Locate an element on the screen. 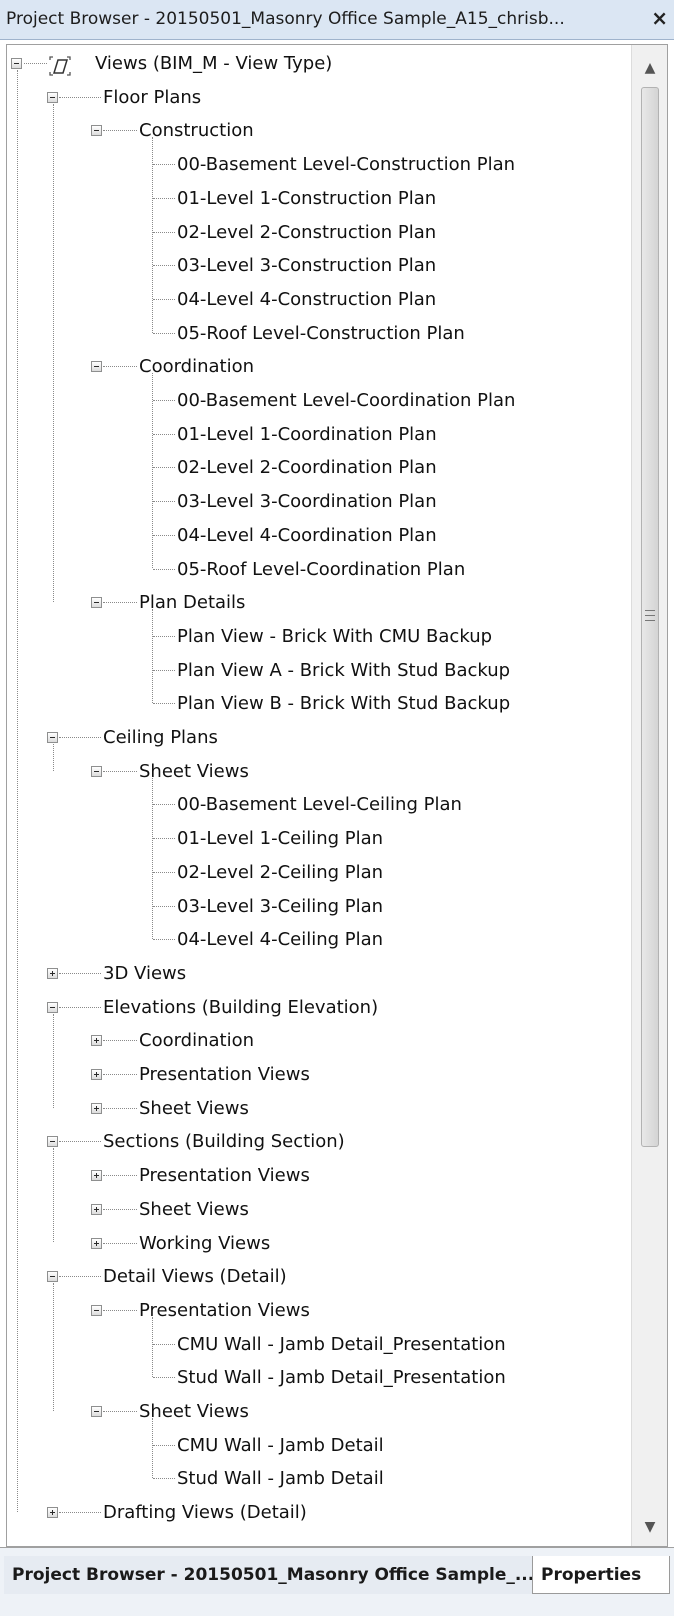 The width and height of the screenshot is (674, 1616). scrollbar-thumb is located at coordinates (650, 617).